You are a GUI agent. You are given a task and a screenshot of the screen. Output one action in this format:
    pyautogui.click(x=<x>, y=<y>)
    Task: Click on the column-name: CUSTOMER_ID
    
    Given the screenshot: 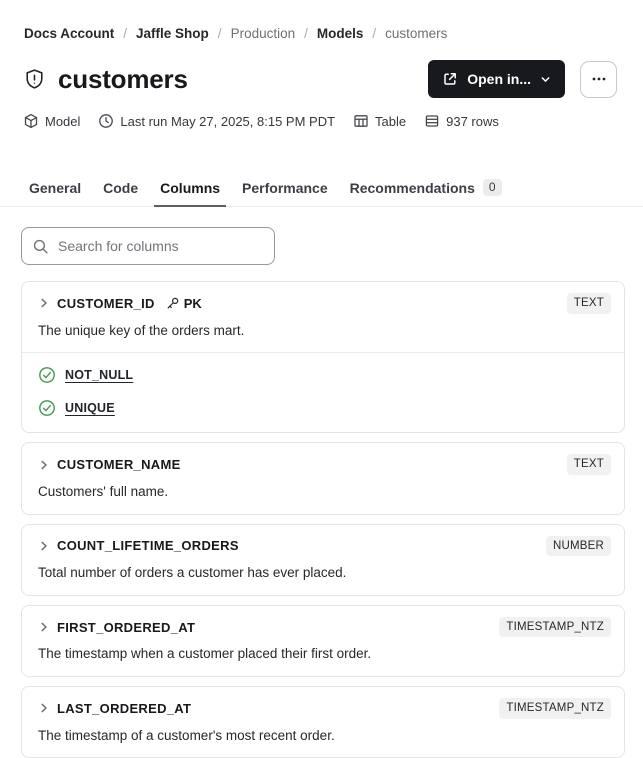 What is the action you would take?
    pyautogui.click(x=106, y=303)
    